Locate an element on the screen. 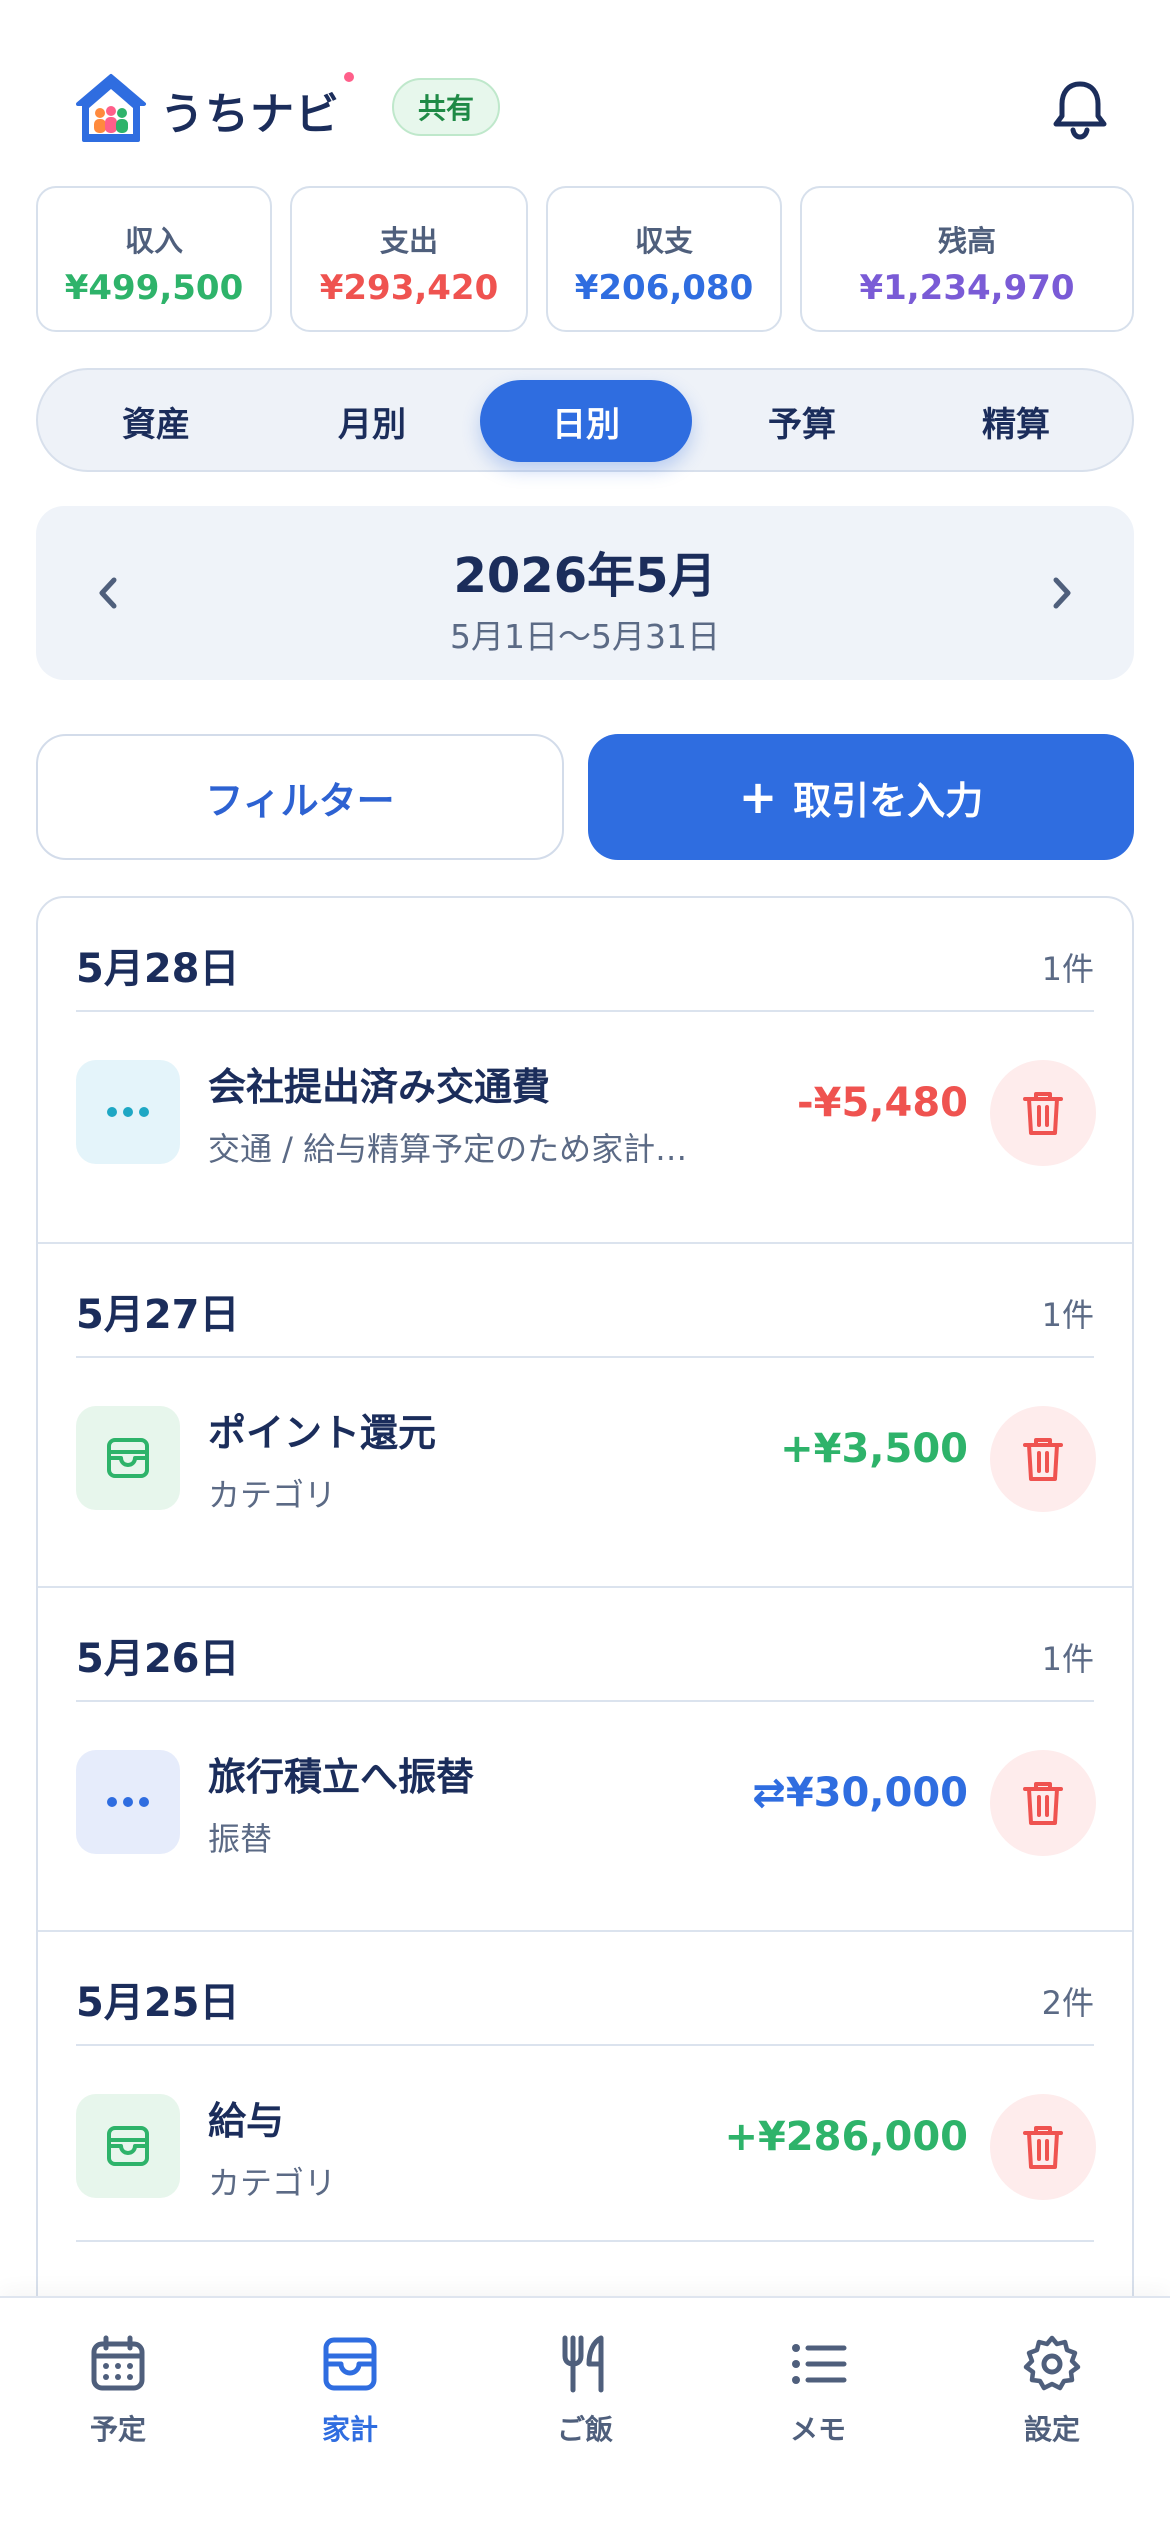  tab-daily: 日別 is located at coordinates (586, 421).